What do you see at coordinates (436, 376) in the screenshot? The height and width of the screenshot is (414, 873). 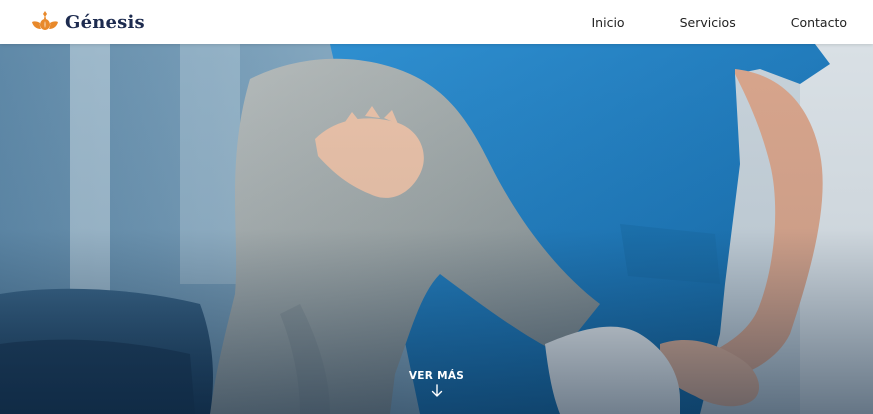 I see `ver-mas-label: VER MÁS` at bounding box center [436, 376].